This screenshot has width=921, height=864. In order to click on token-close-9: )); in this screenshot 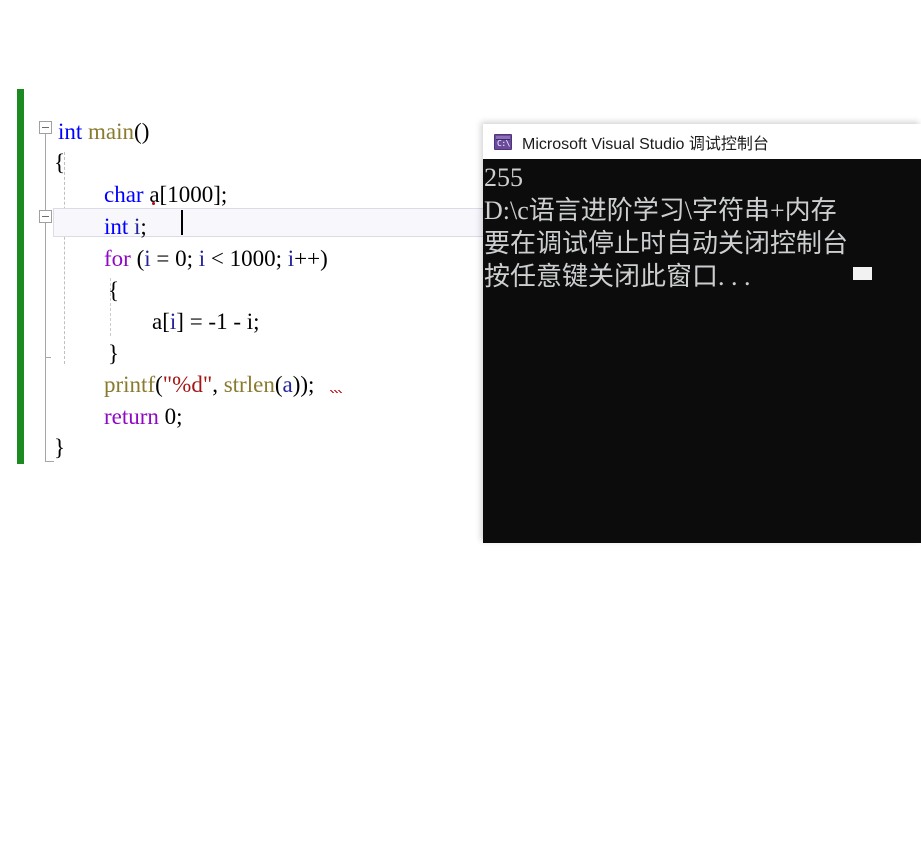, I will do `click(303, 384)`.